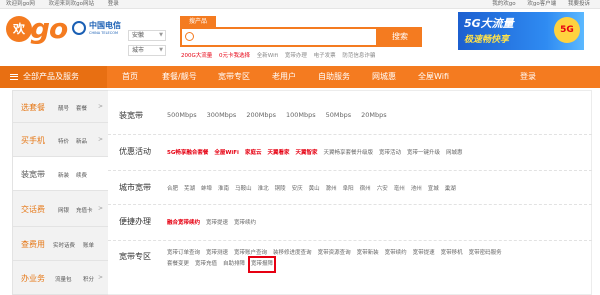  What do you see at coordinates (37, 29) in the screenshot?
I see `huango-logo: 欢 go` at bounding box center [37, 29].